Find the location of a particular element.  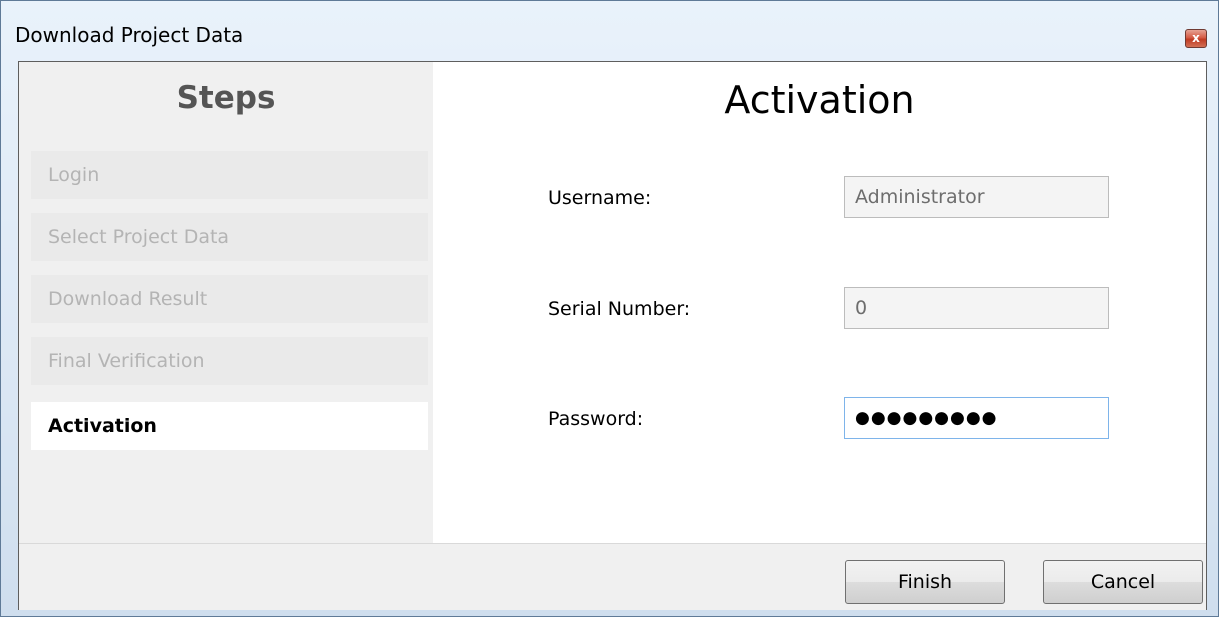

step-item-login: Login is located at coordinates (229, 175).